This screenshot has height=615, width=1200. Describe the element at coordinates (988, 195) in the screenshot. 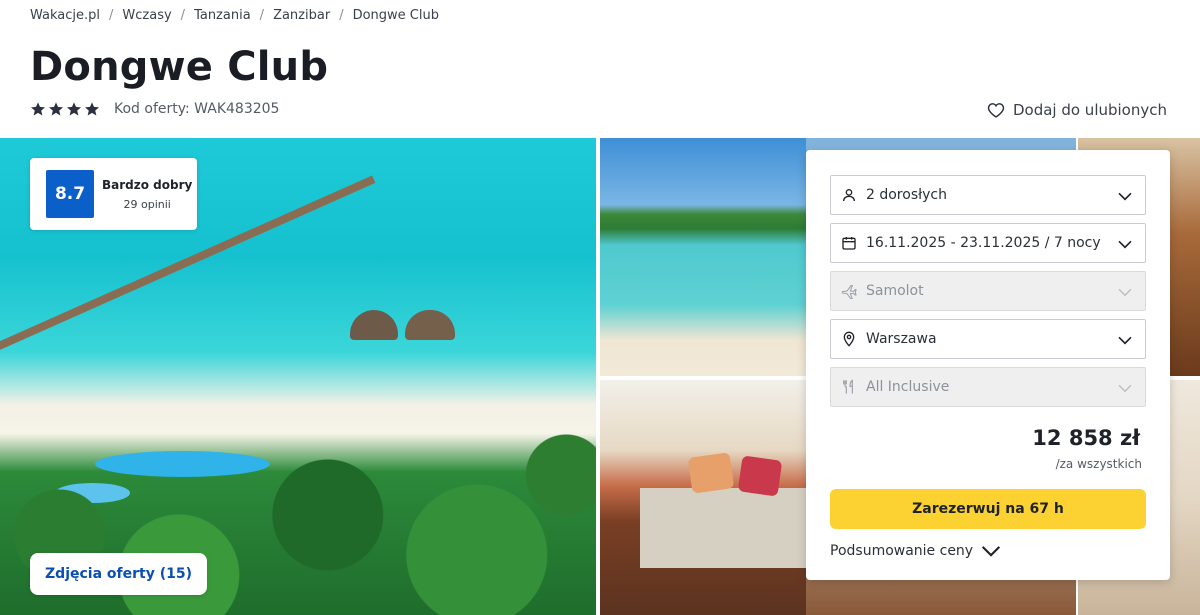

I see `travelers-select: 2 dorosłych` at that location.